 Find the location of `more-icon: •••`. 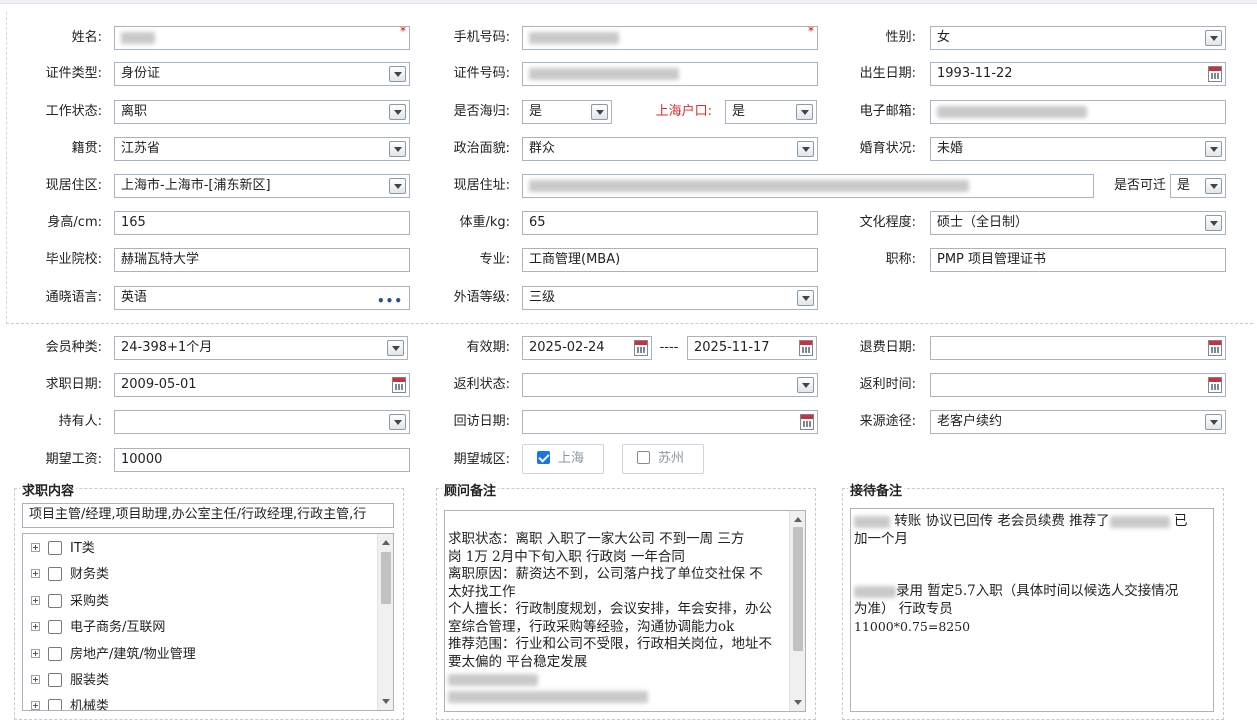

more-icon: ••• is located at coordinates (390, 299).